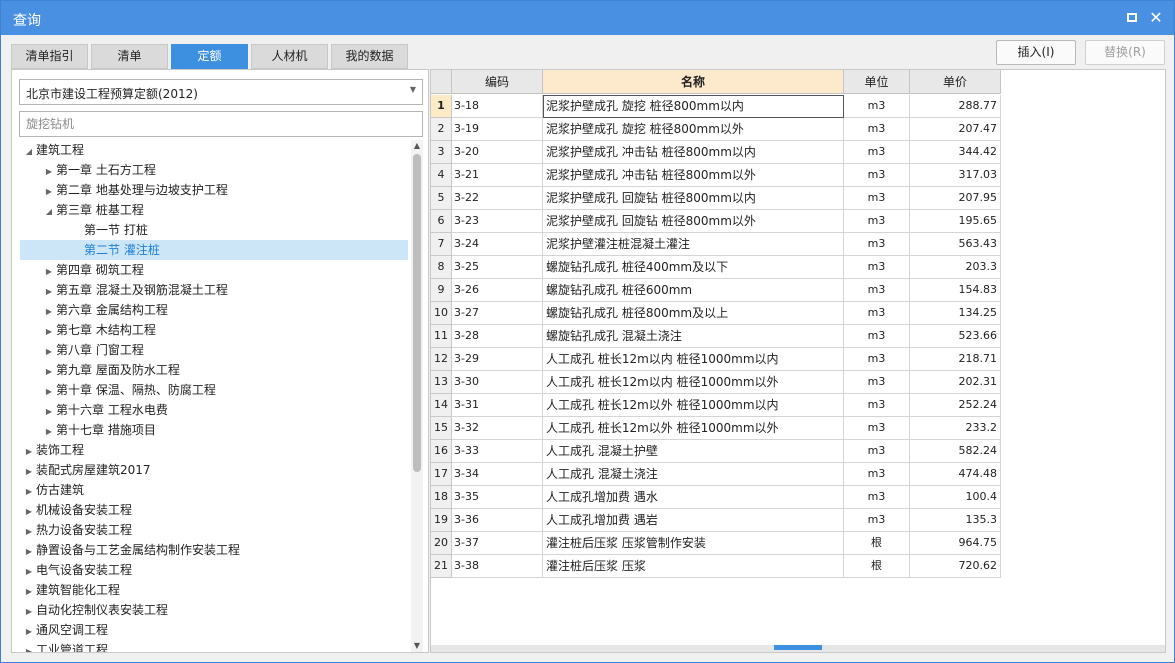 The height and width of the screenshot is (663, 1175). What do you see at coordinates (77, 570) in the screenshot?
I see `tree-item: ▶ 电气设备安装工程` at bounding box center [77, 570].